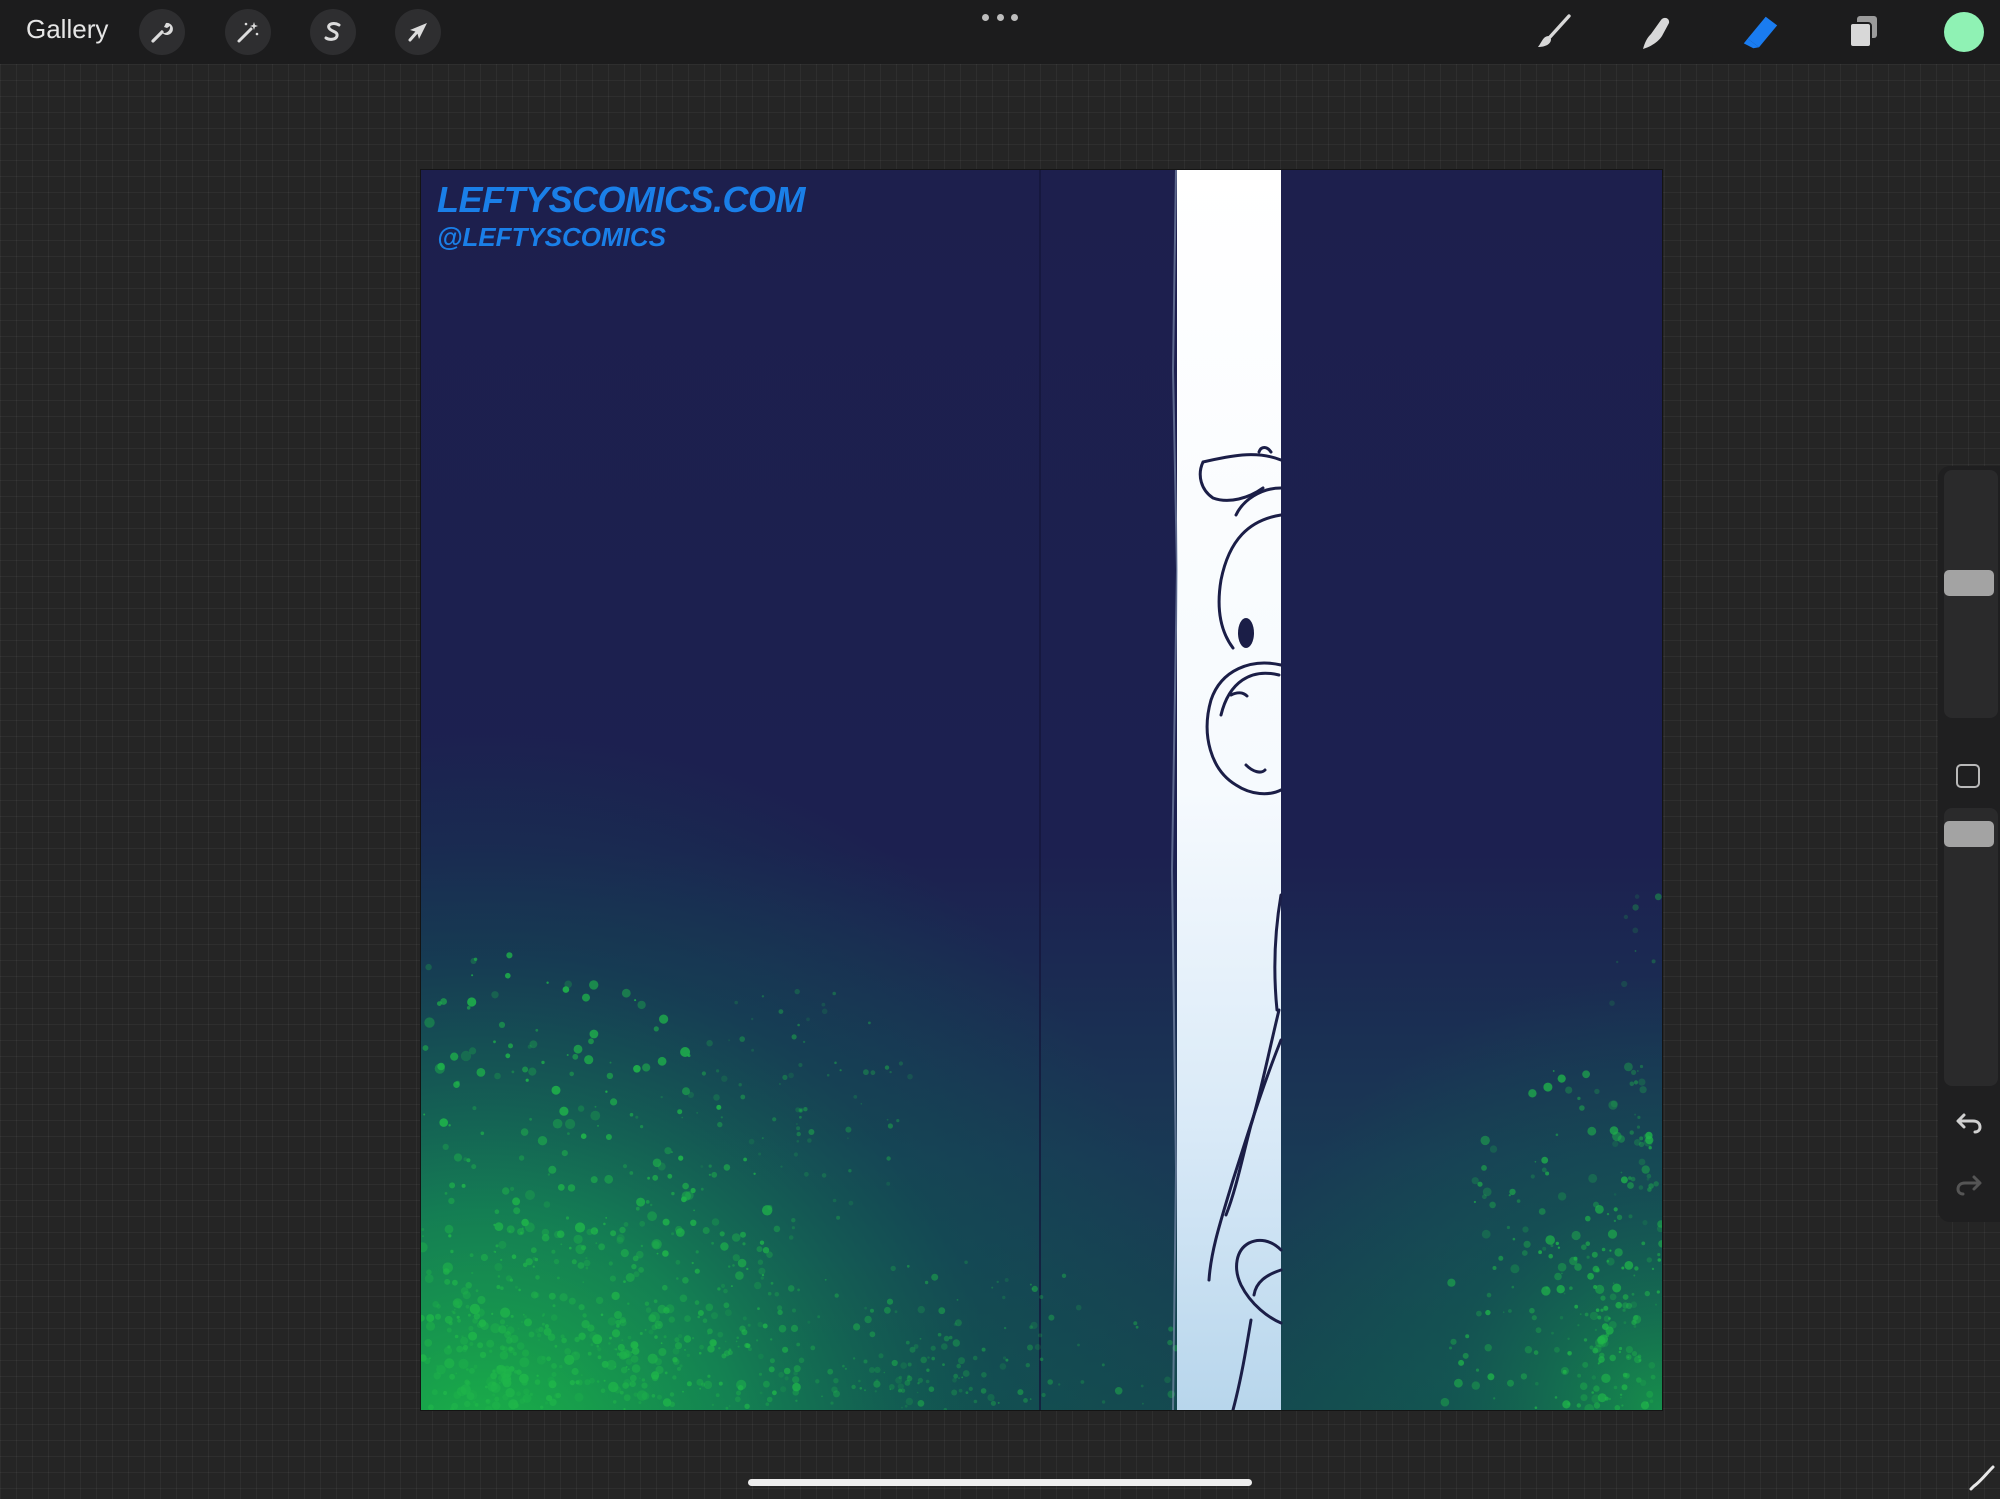 The width and height of the screenshot is (2000, 1499). What do you see at coordinates (621, 199) in the screenshot?
I see `watermark-site: LEFTYSCOMICS.COM` at bounding box center [621, 199].